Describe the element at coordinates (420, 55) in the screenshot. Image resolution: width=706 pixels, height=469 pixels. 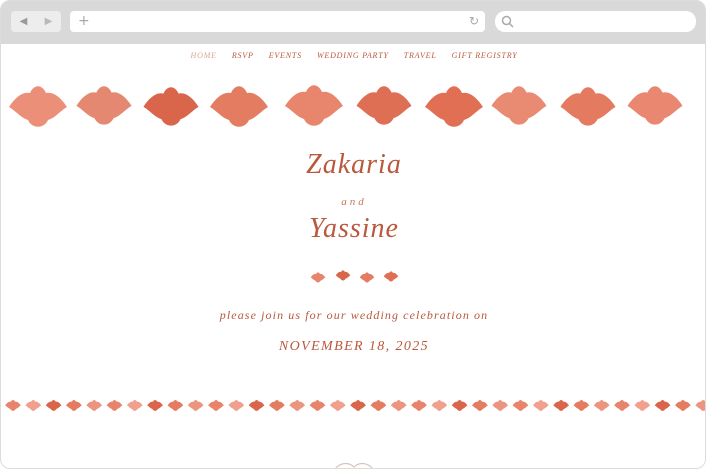
I see `nav-item-travel: TRAVEL` at that location.